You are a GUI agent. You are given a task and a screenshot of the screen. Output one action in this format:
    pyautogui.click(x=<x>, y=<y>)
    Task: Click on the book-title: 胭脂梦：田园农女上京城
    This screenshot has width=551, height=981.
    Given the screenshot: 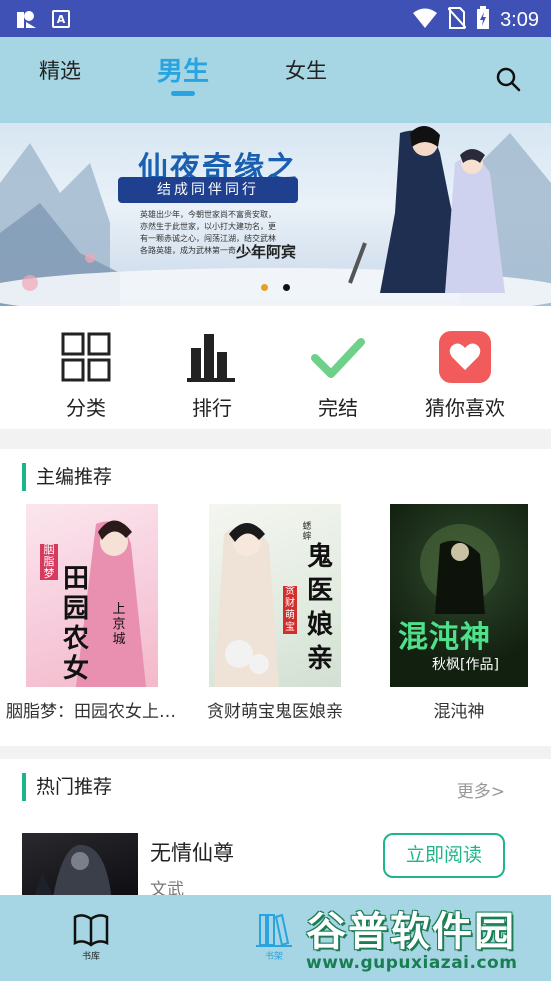 What is the action you would take?
    pyautogui.click(x=92, y=712)
    